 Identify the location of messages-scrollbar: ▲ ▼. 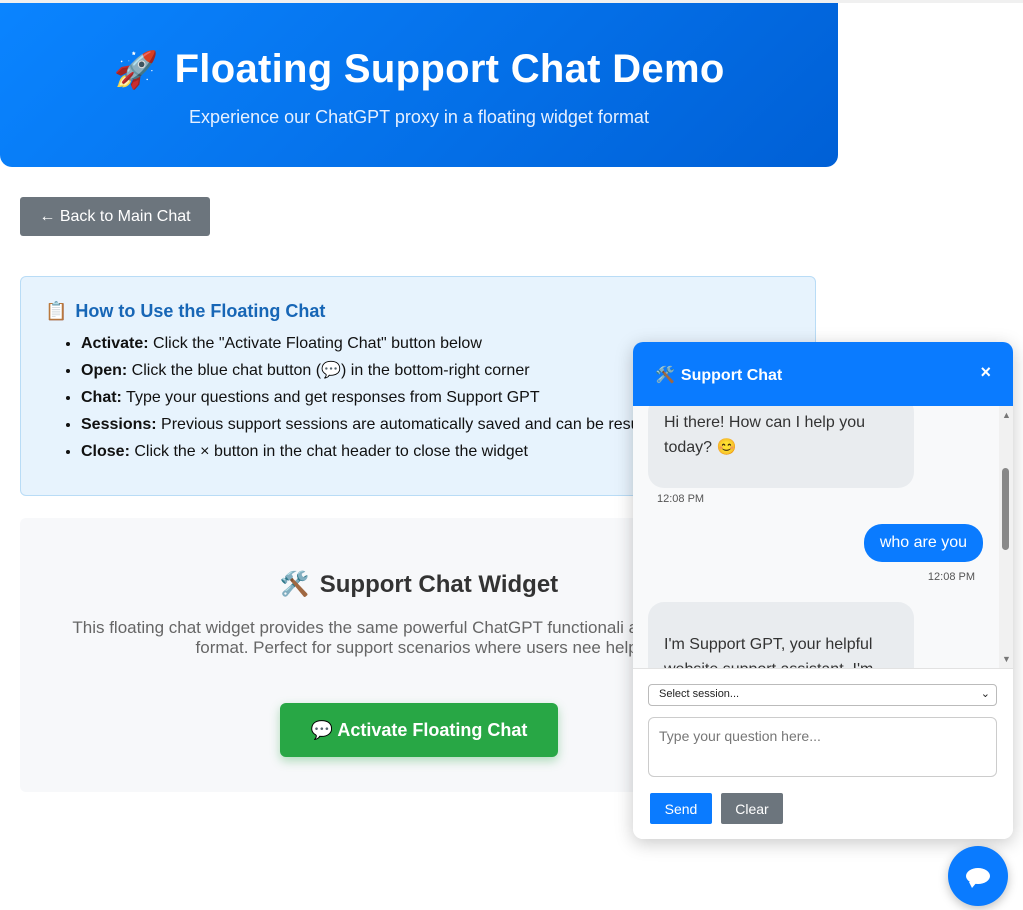
(1006, 537).